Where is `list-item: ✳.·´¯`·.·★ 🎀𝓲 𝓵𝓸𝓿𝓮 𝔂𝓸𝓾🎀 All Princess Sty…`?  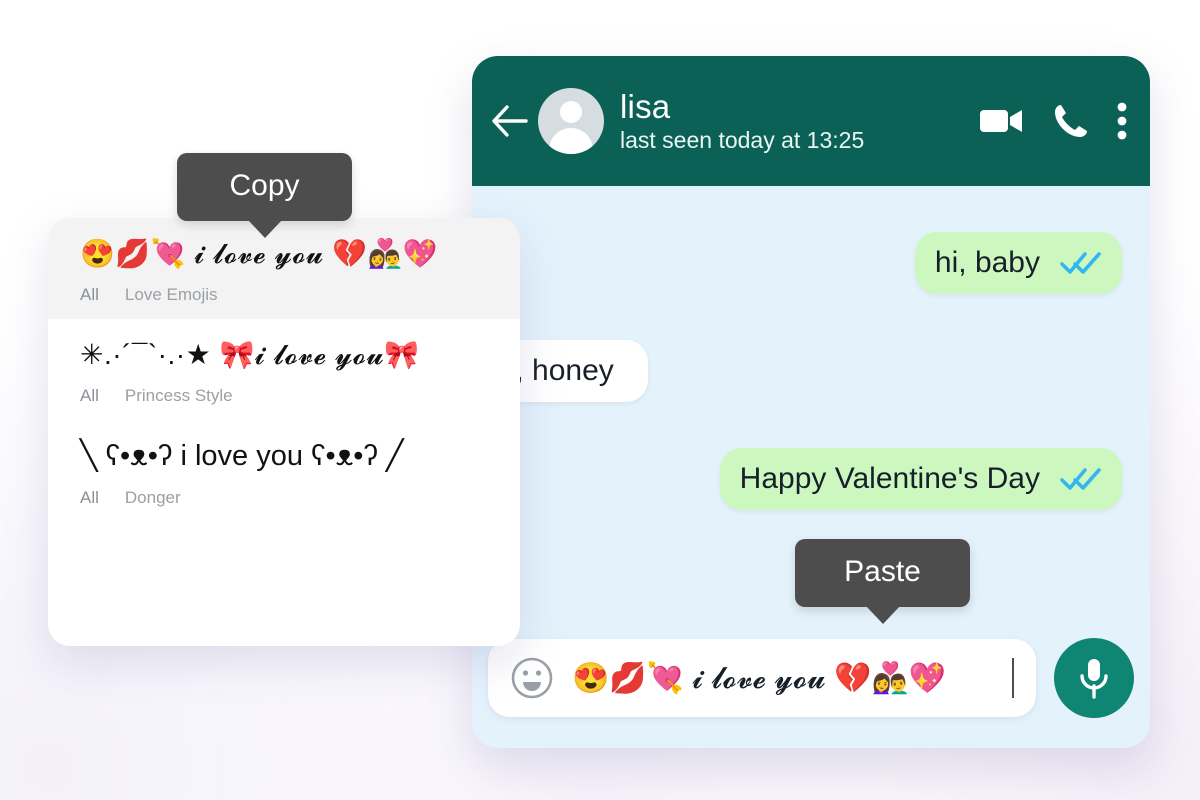 list-item: ✳.·´¯`·.·★ 🎀𝓲 𝓵𝓸𝓿𝓮 𝔂𝓸𝓾🎀 All Princess Sty… is located at coordinates (284, 369).